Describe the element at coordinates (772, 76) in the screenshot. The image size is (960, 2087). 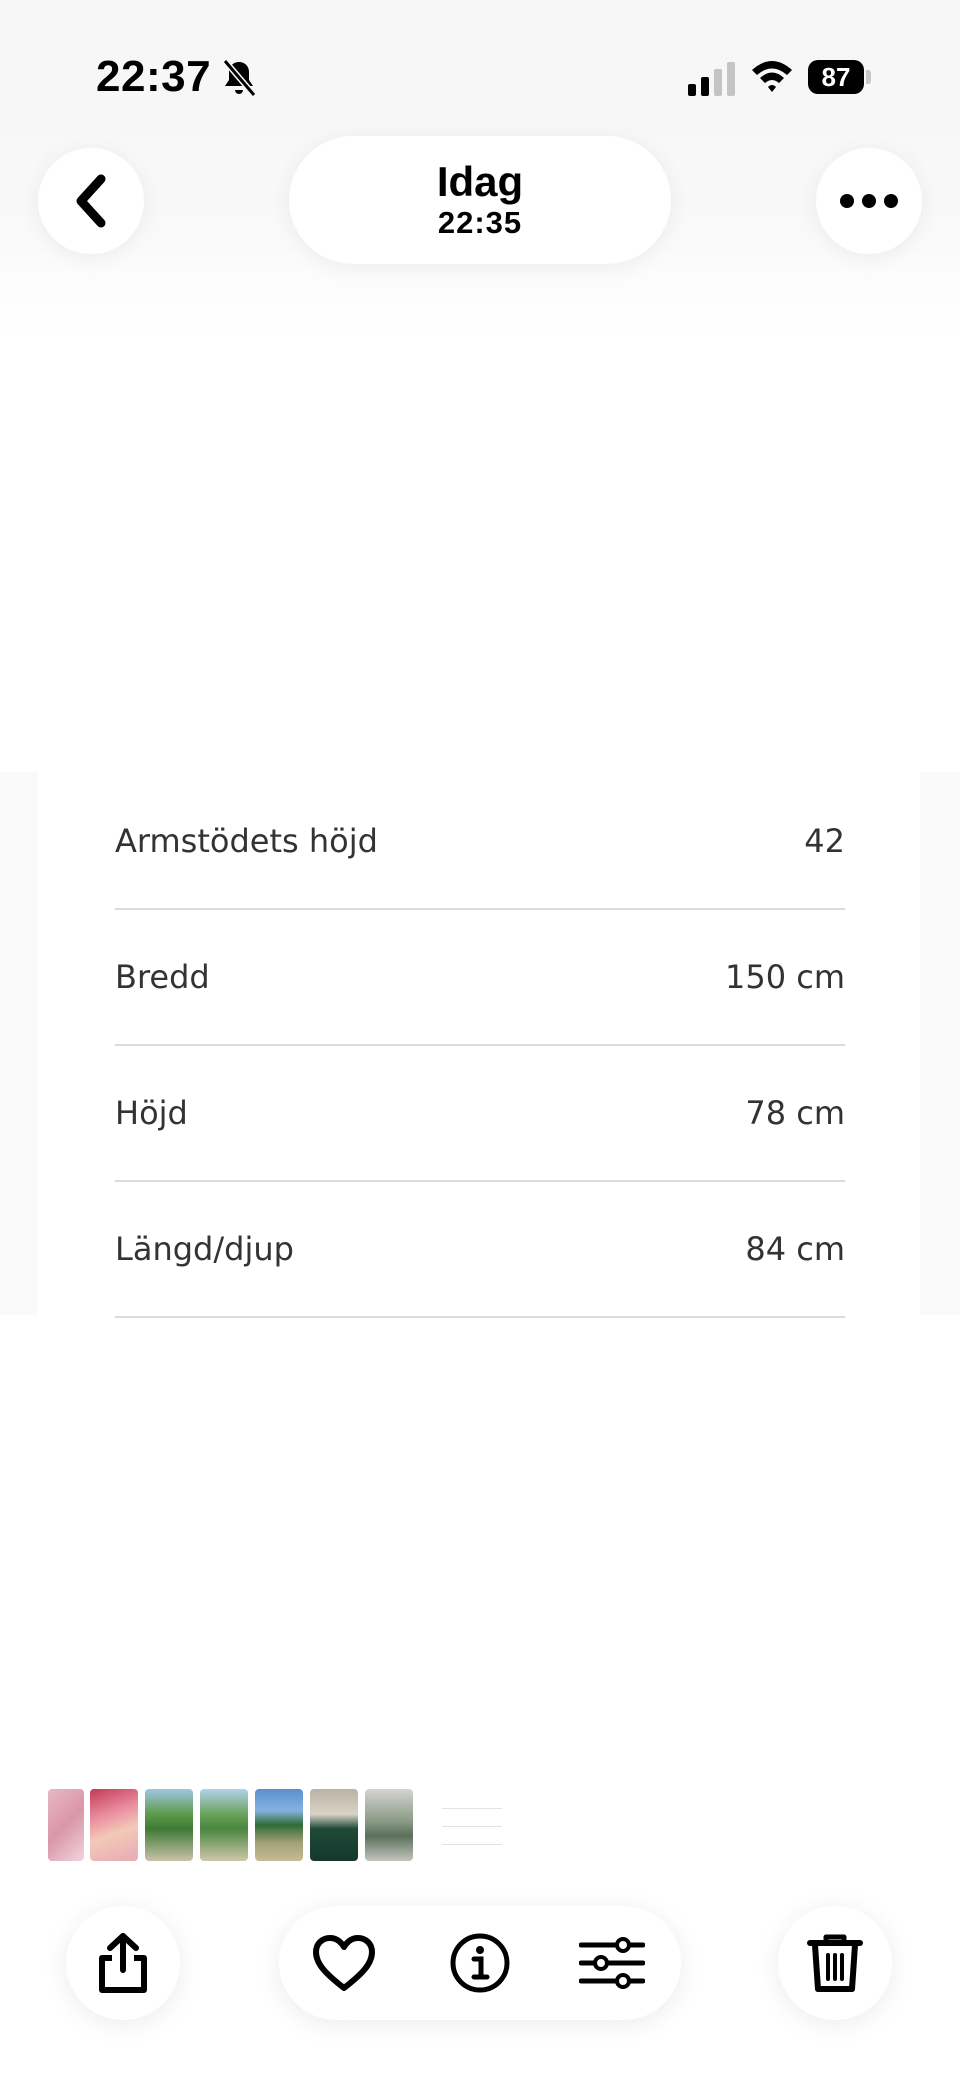
I see `wifi-icon` at that location.